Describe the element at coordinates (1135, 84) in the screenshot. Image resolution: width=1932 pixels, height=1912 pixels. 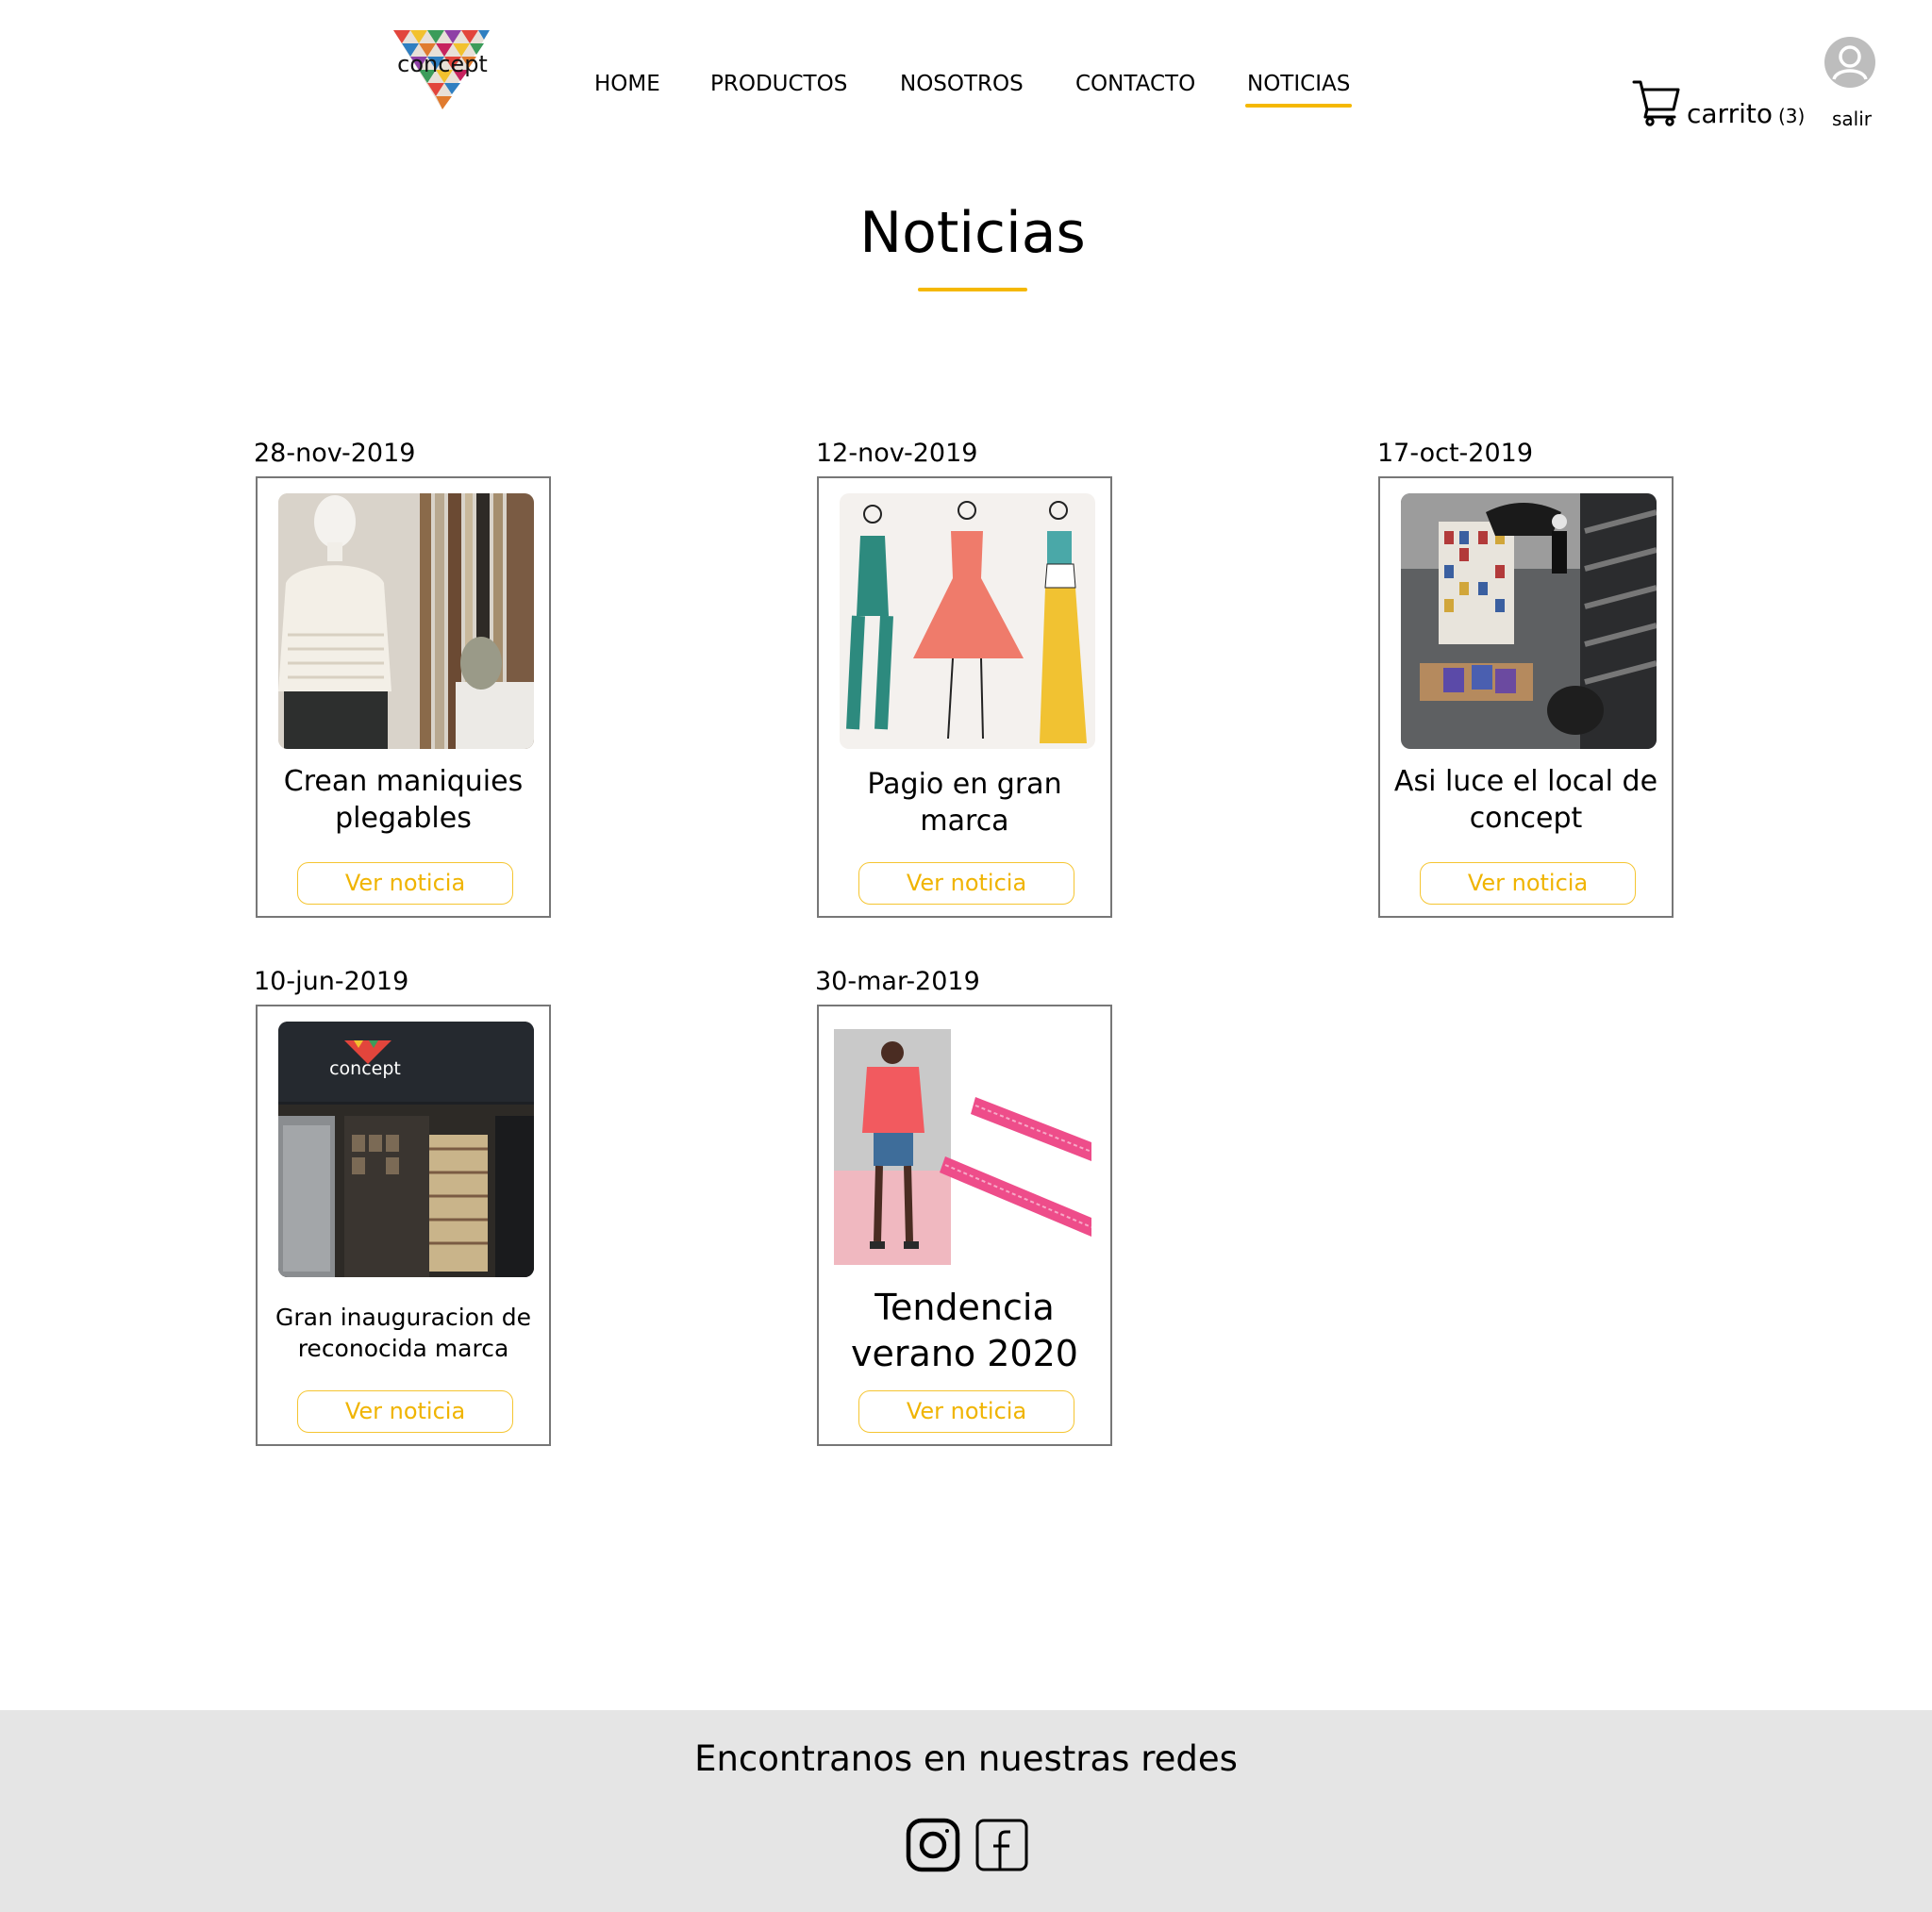
I see `nav-contacto: CONTACTO` at that location.